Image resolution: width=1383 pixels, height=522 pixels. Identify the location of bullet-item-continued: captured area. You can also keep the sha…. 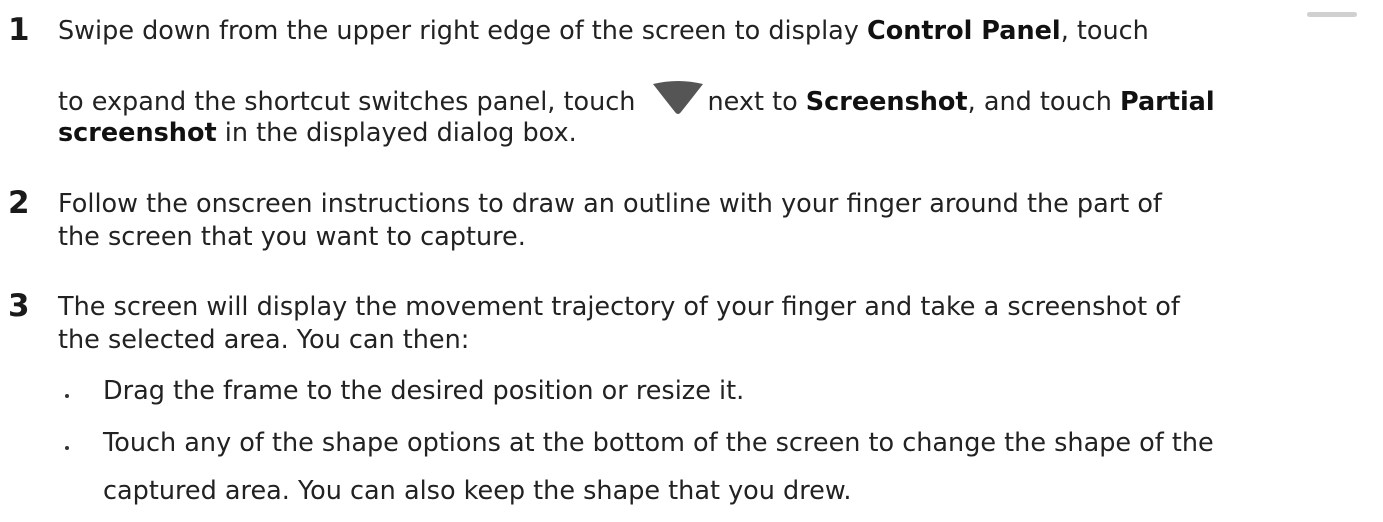
(477, 491).